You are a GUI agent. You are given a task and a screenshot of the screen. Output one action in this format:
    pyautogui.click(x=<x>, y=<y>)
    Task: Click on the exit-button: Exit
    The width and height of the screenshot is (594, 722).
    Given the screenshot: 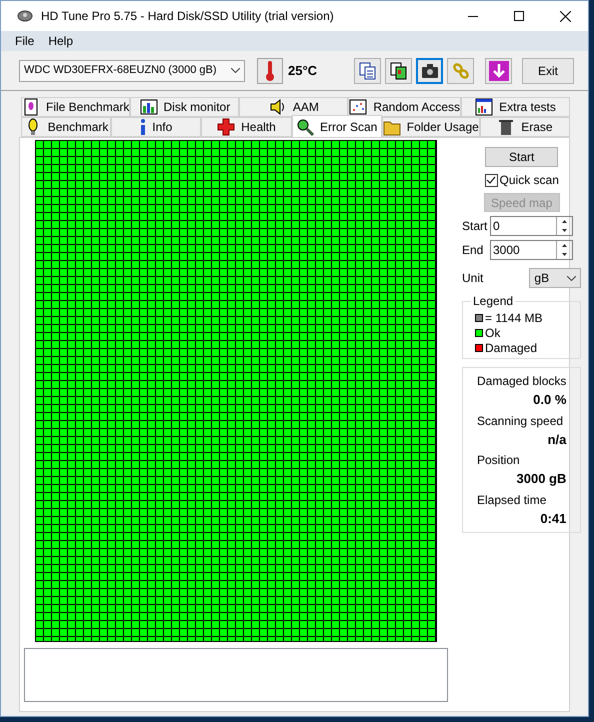 What is the action you would take?
    pyautogui.click(x=548, y=71)
    